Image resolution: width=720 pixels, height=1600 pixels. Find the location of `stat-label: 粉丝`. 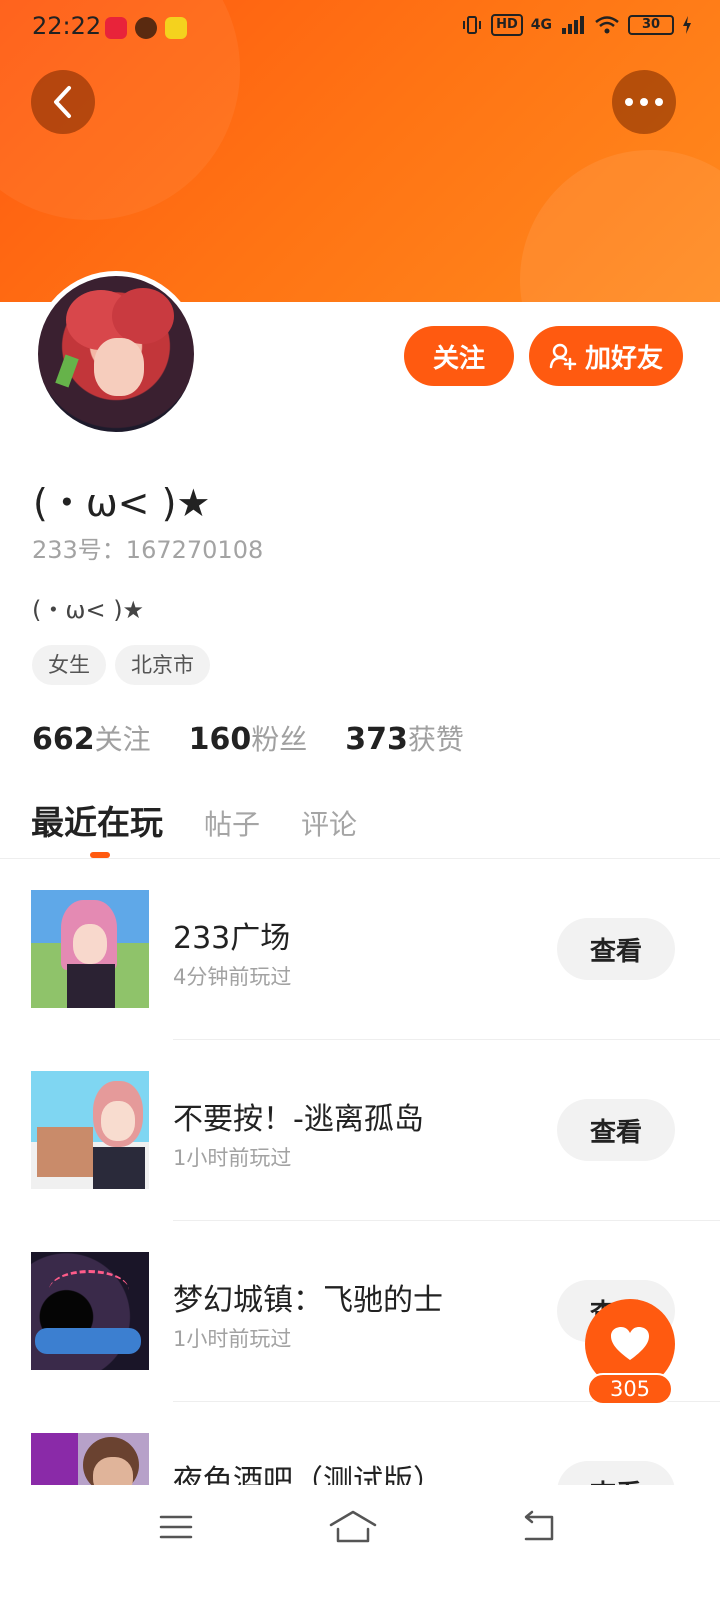

stat-label: 粉丝 is located at coordinates (279, 739).